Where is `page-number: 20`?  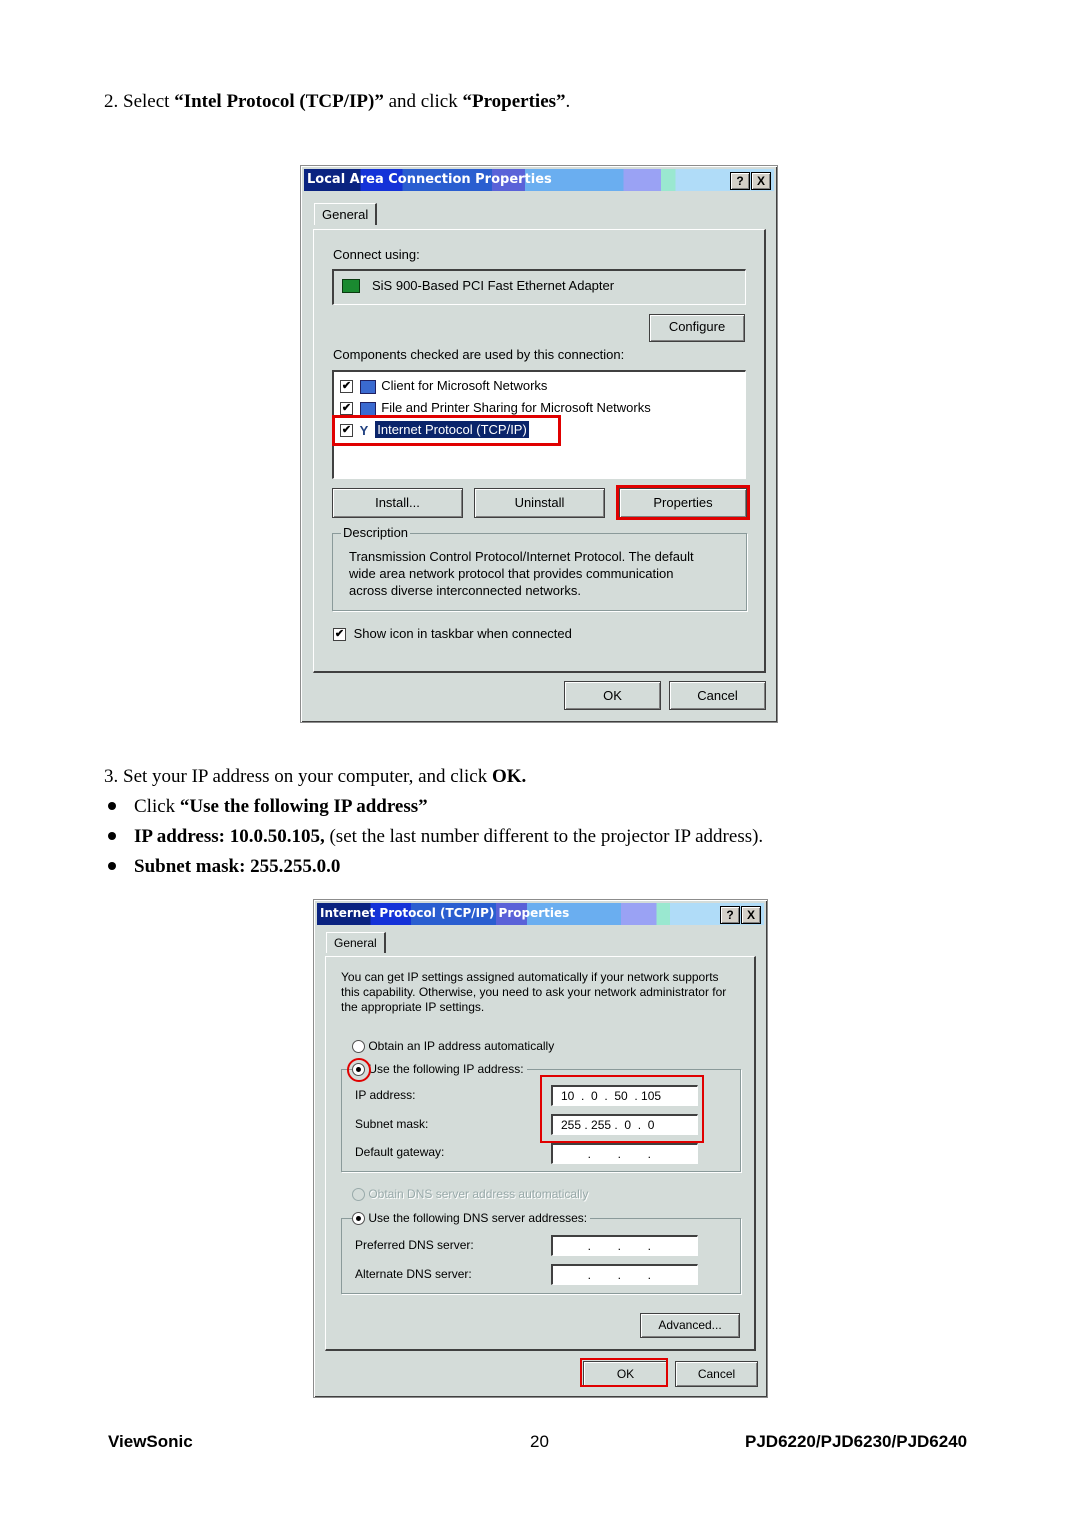
page-number: 20 is located at coordinates (539, 1441).